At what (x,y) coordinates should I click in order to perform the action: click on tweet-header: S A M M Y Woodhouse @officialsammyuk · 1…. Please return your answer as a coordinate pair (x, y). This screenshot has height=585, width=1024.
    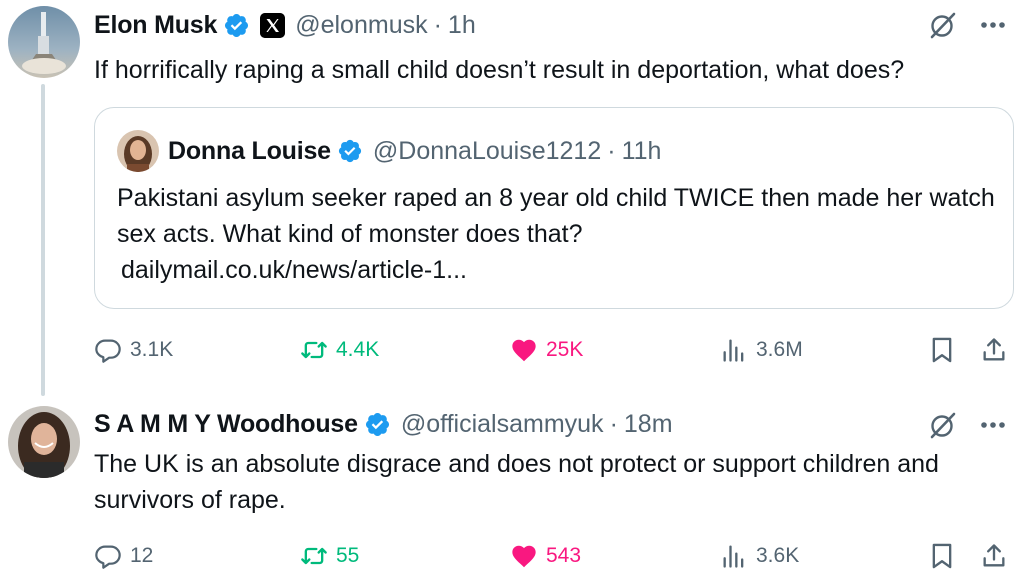
    Looking at the image, I should click on (383, 424).